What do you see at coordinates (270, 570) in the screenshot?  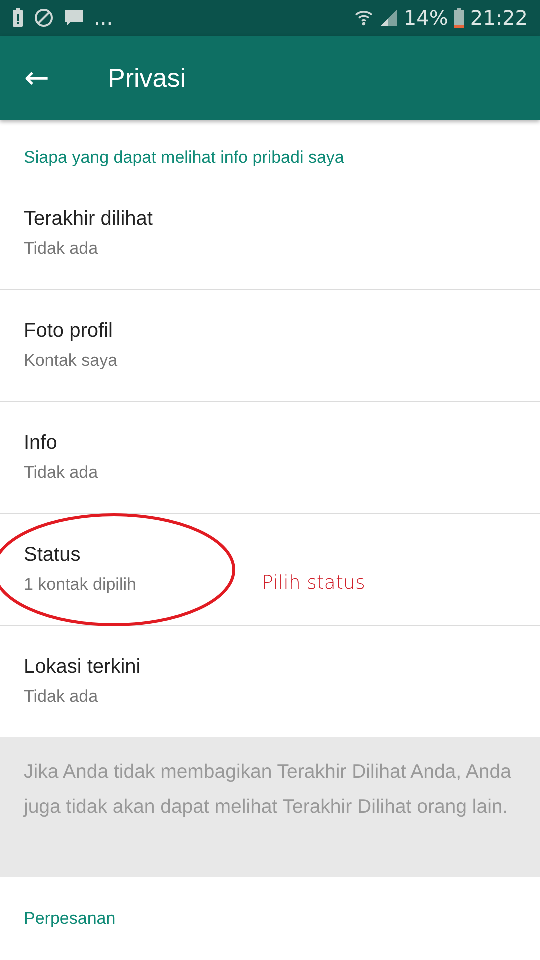 I see `settings-item: Status 1 kontak dipilih Pilih status` at bounding box center [270, 570].